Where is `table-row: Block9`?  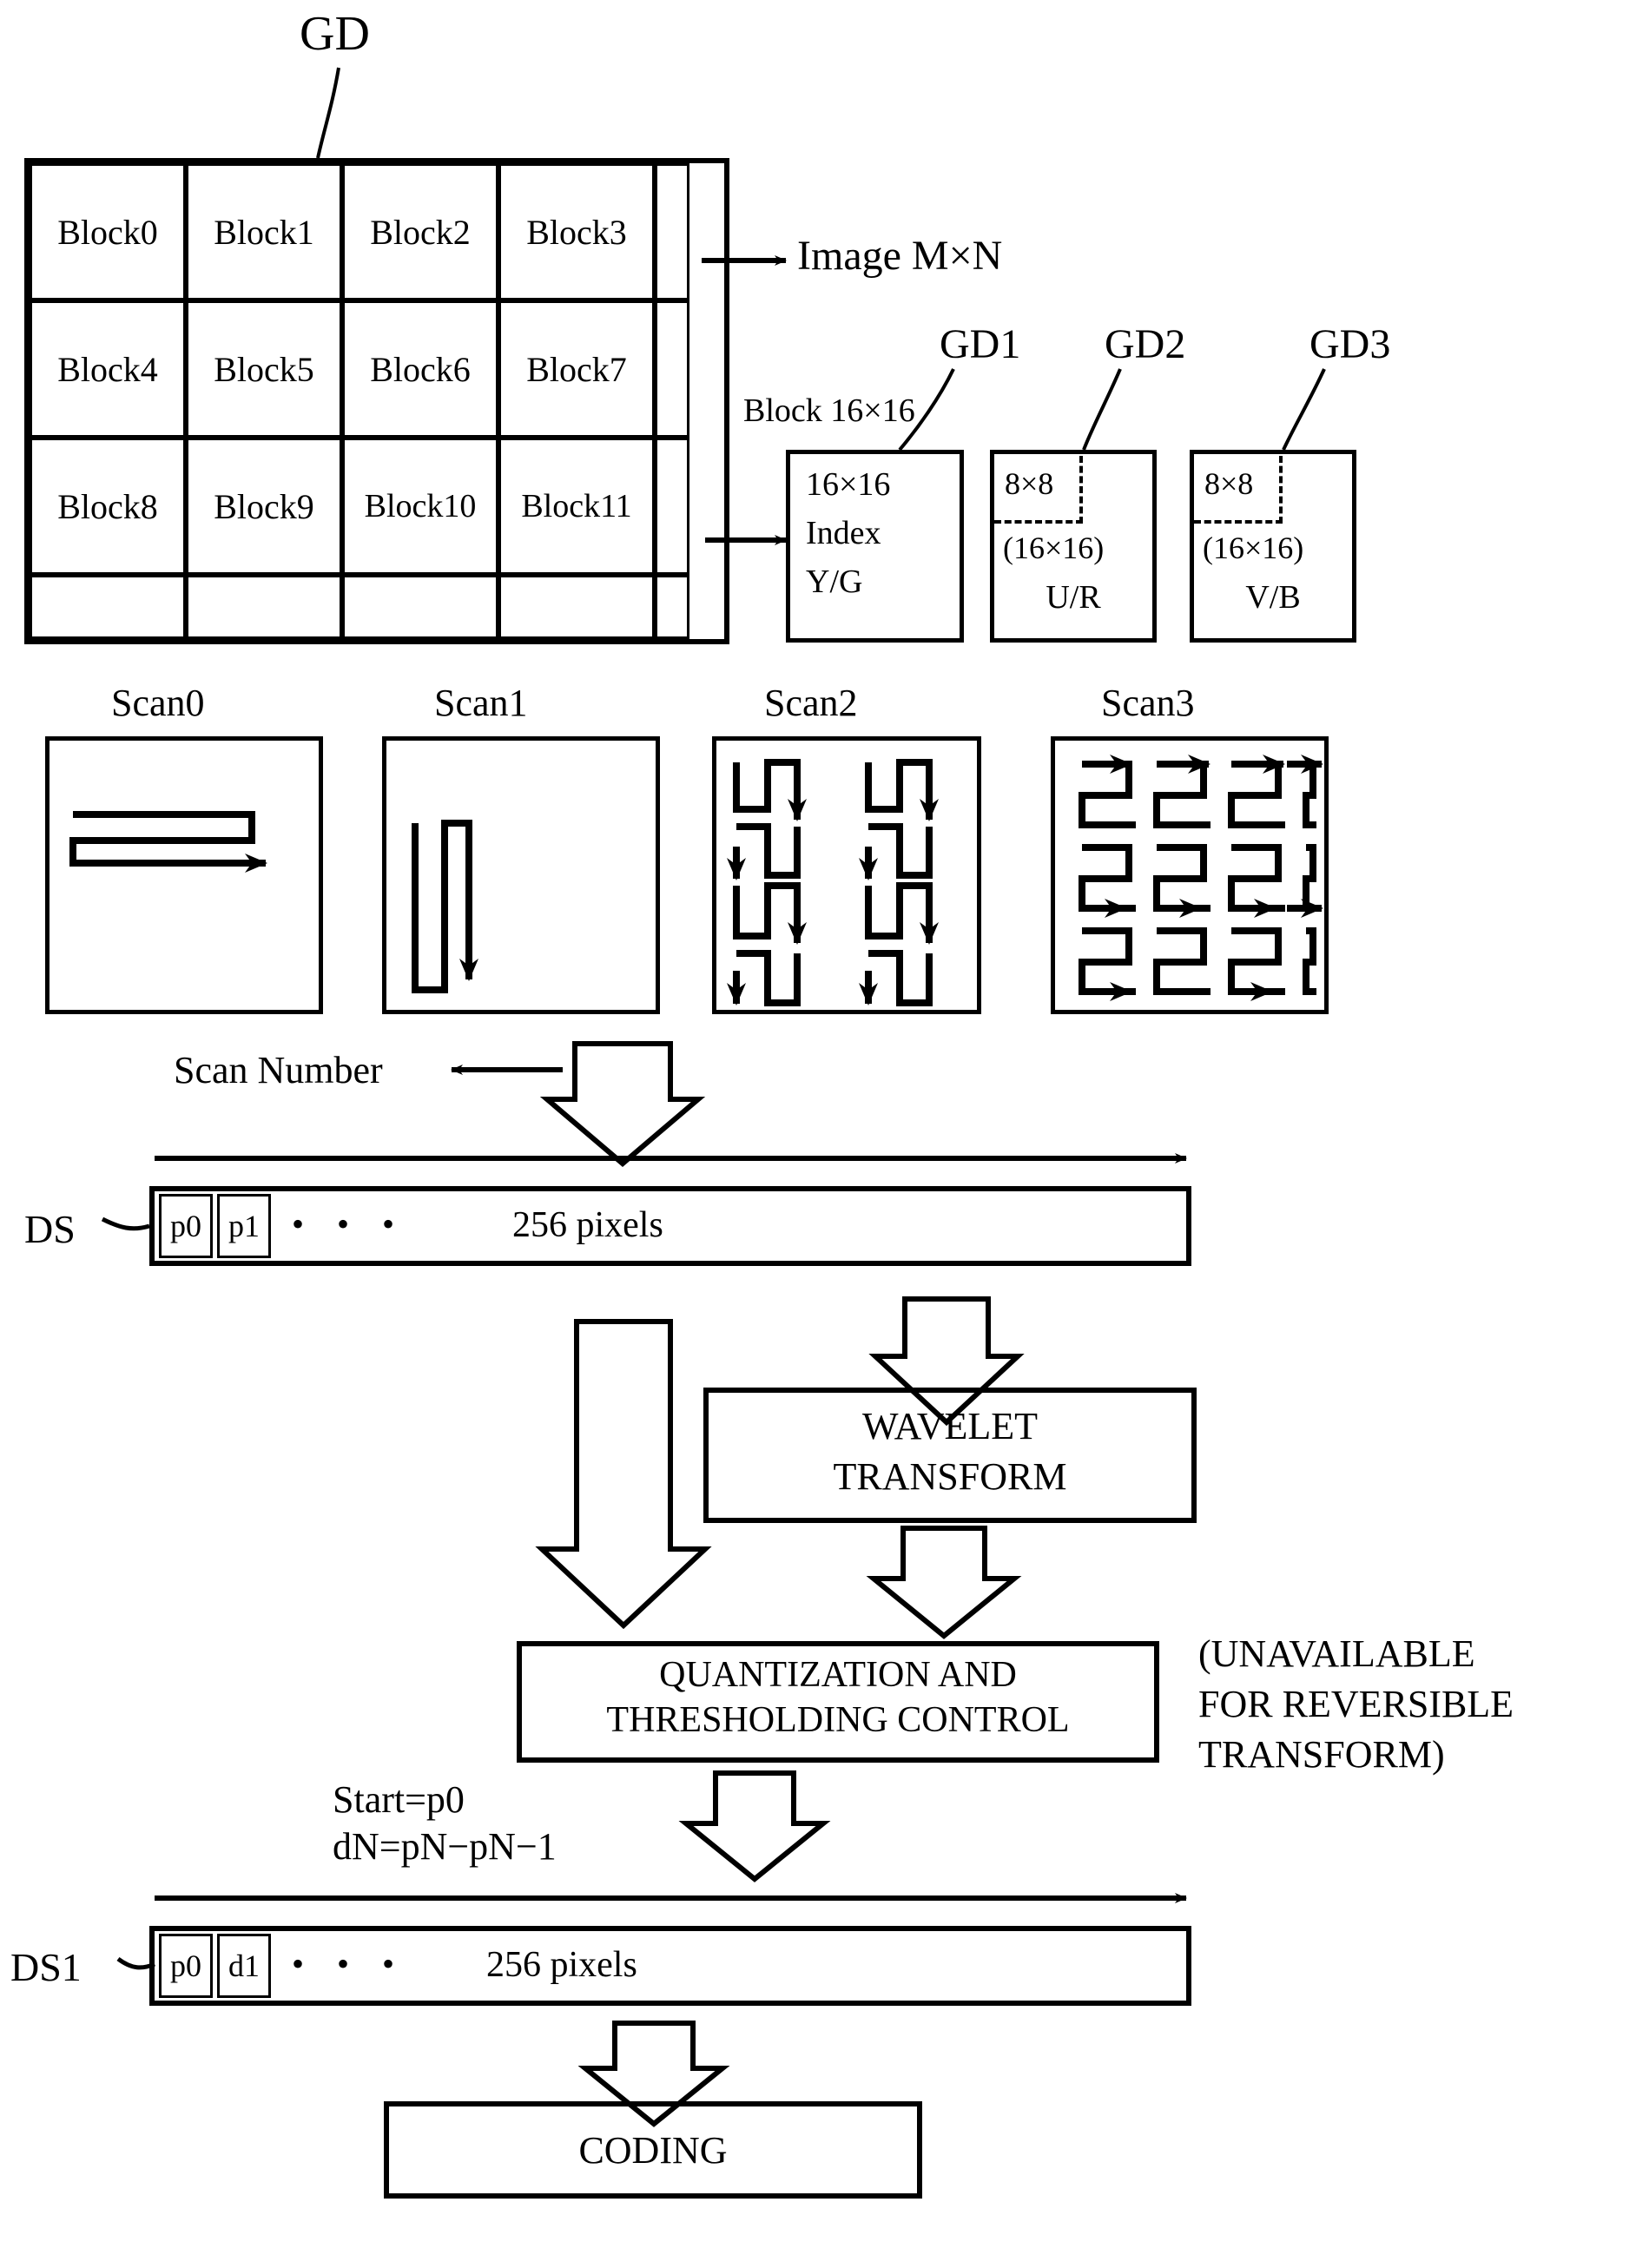
table-row: Block9 is located at coordinates (264, 507).